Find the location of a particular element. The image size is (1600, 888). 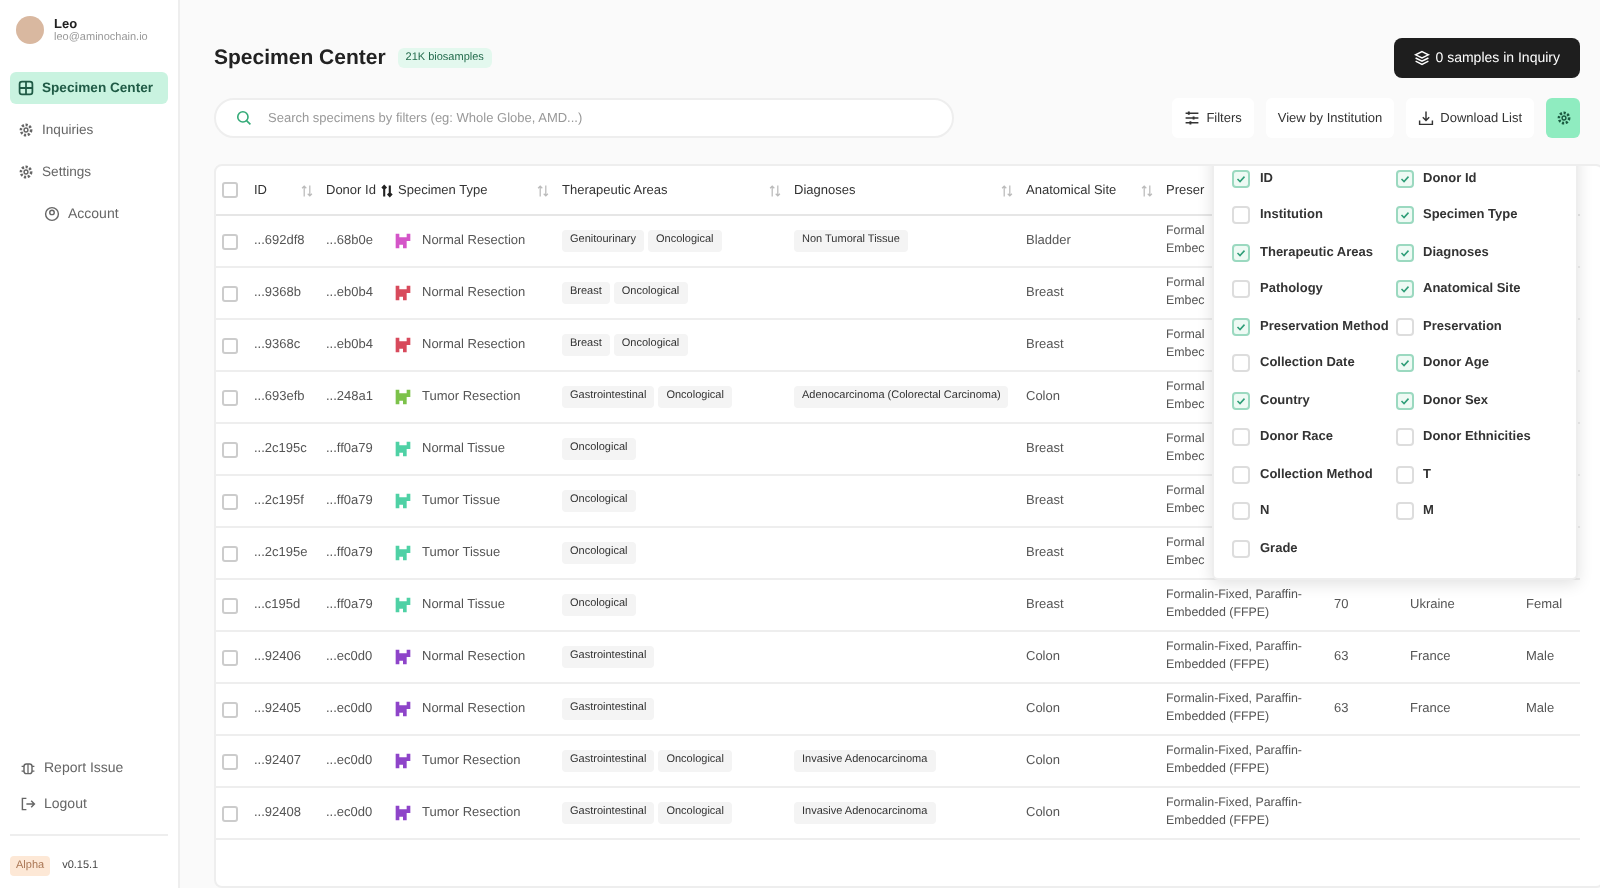

logout-icon is located at coordinates (28, 804).